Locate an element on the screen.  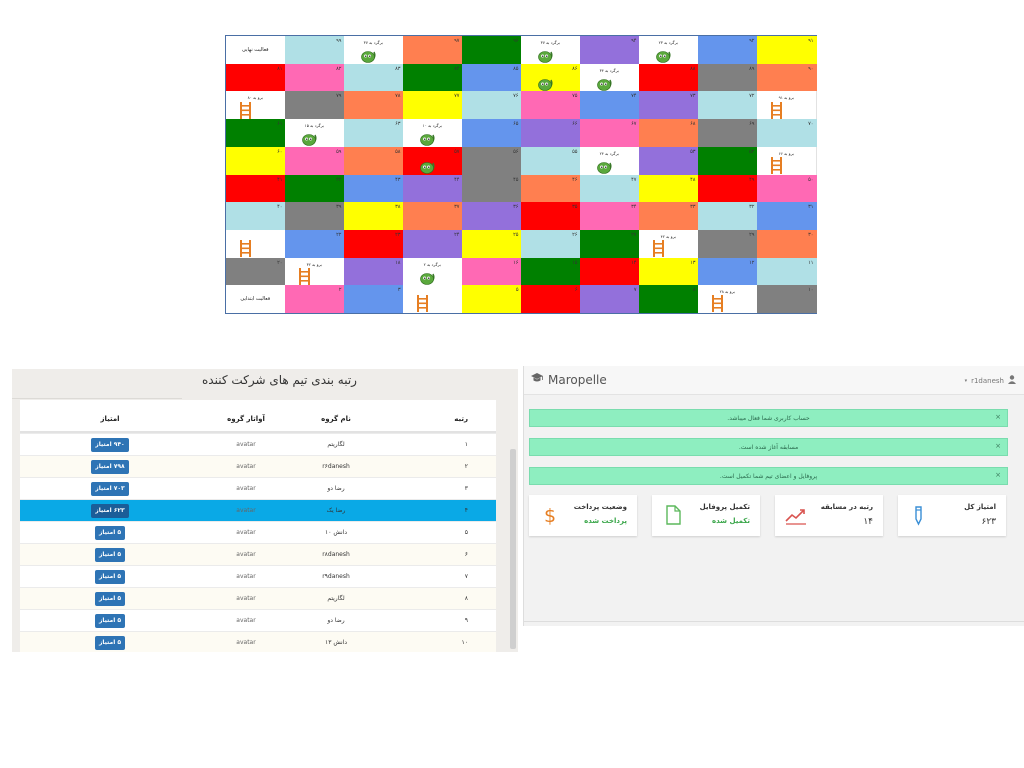
board-cell: ۲۷ is located at coordinates (610, 244).